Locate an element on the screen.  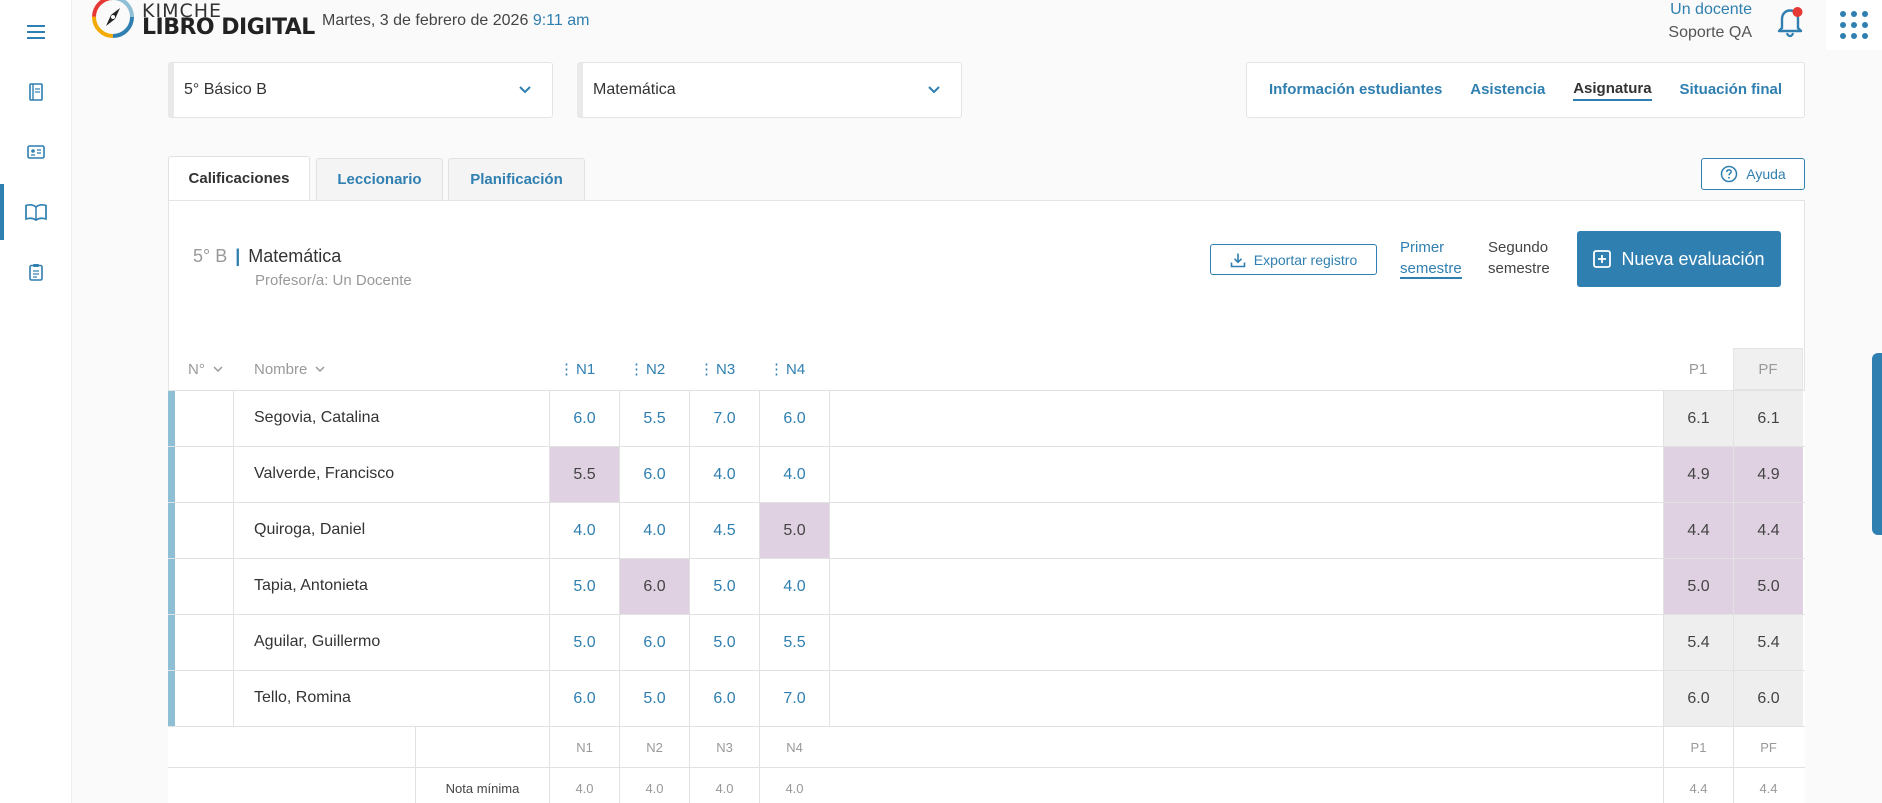
student-name: Tello, Romina is located at coordinates (302, 698).